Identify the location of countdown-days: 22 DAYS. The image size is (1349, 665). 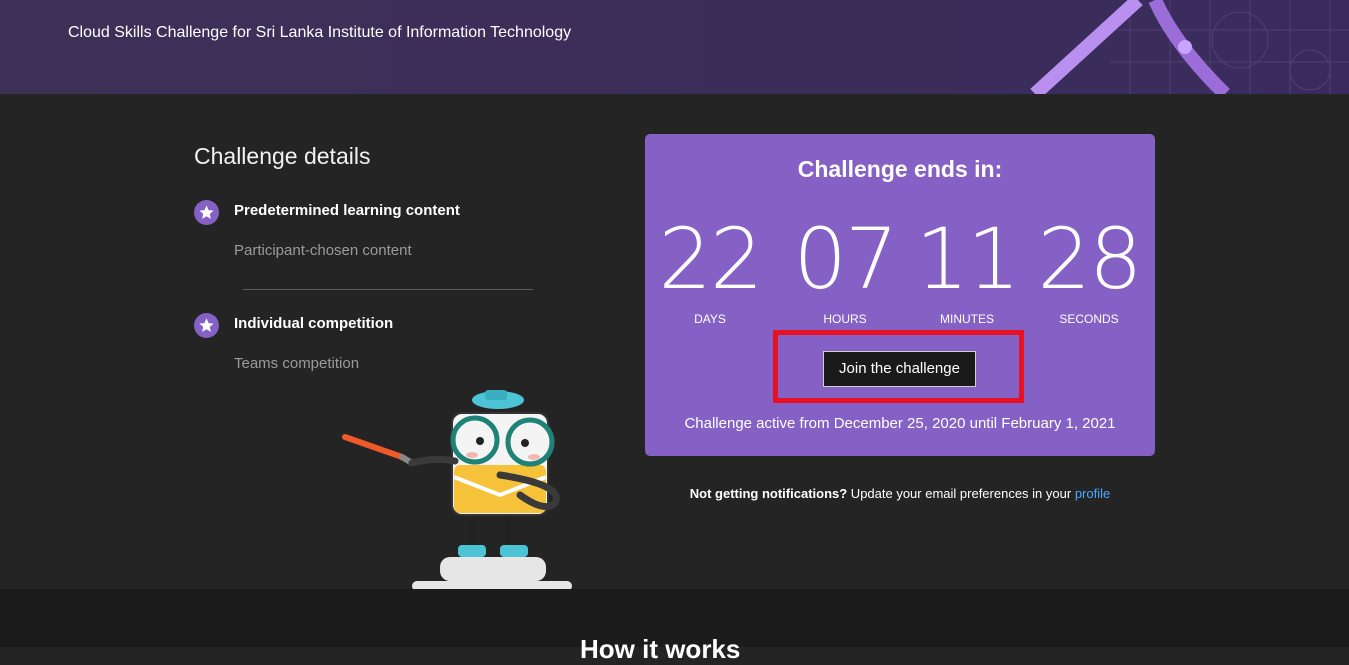
(710, 270).